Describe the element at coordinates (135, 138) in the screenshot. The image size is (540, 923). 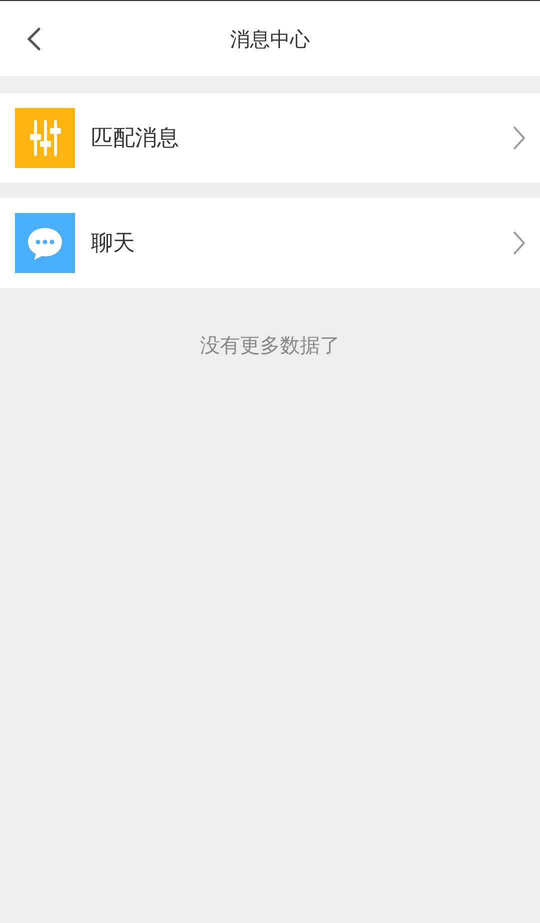
I see `row-label: 匹配消息` at that location.